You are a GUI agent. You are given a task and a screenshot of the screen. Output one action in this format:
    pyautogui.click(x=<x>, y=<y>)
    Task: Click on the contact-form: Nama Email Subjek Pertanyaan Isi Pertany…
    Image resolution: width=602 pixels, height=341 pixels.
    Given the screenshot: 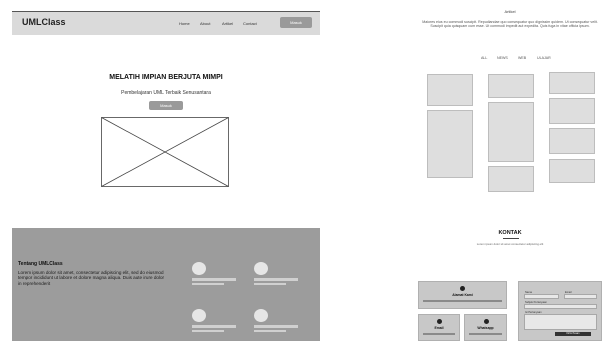 What is the action you would take?
    pyautogui.click(x=560, y=311)
    